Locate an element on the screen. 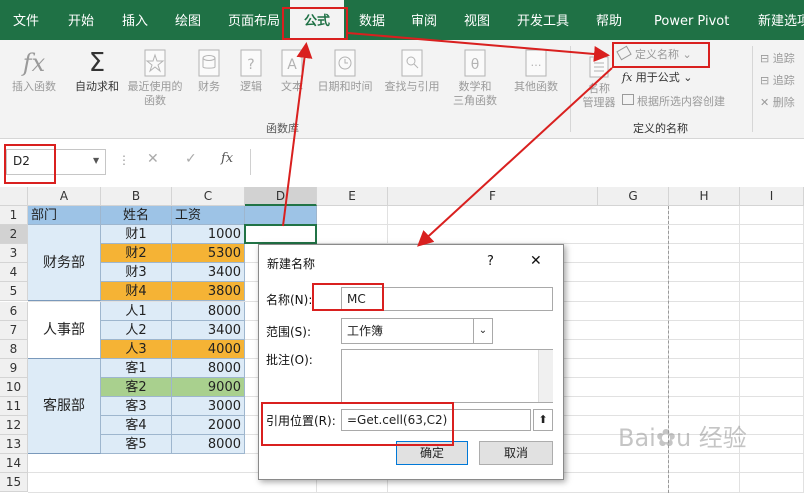  text-button: A 文本 is located at coordinates (292, 71).